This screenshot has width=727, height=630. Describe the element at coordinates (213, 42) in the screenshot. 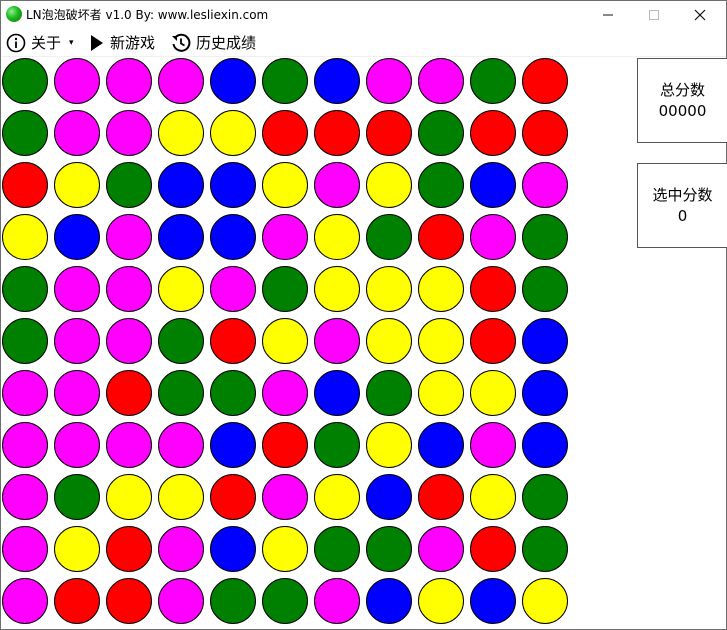

I see `menu-history: 历史成绩` at that location.